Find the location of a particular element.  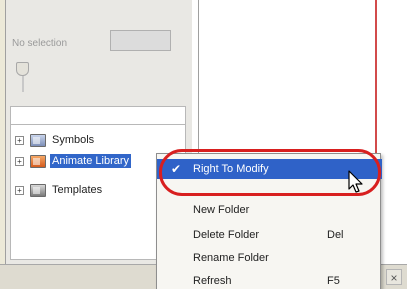

mouse-cursor-icon is located at coordinates (355, 181).